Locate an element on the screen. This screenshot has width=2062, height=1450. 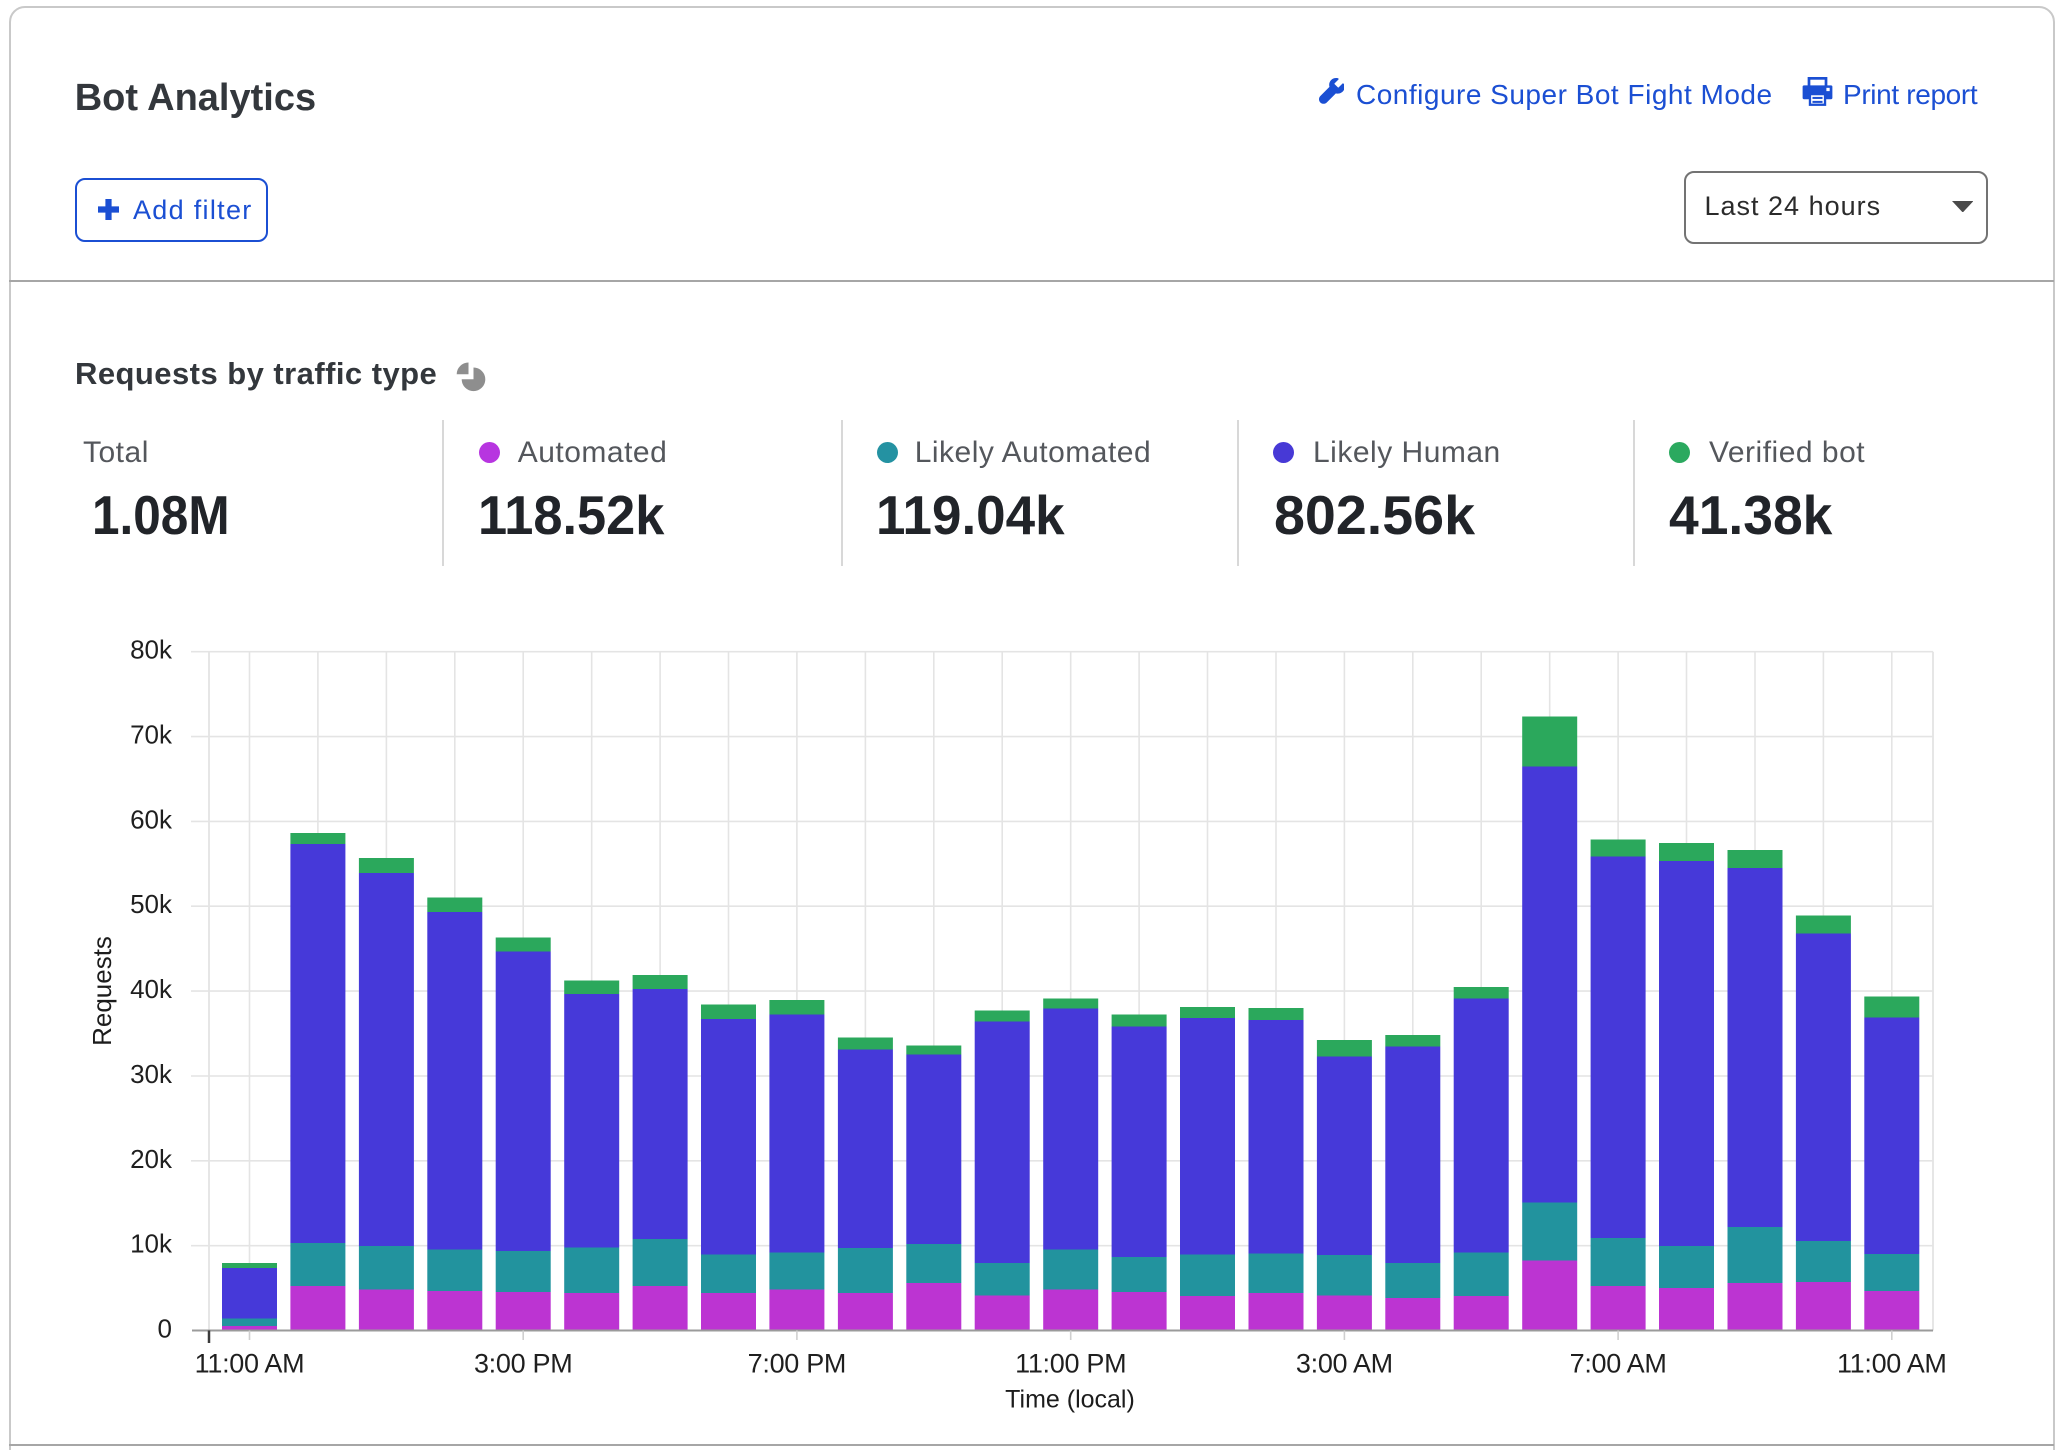
svg-text: 10k is located at coordinates (151, 1244).